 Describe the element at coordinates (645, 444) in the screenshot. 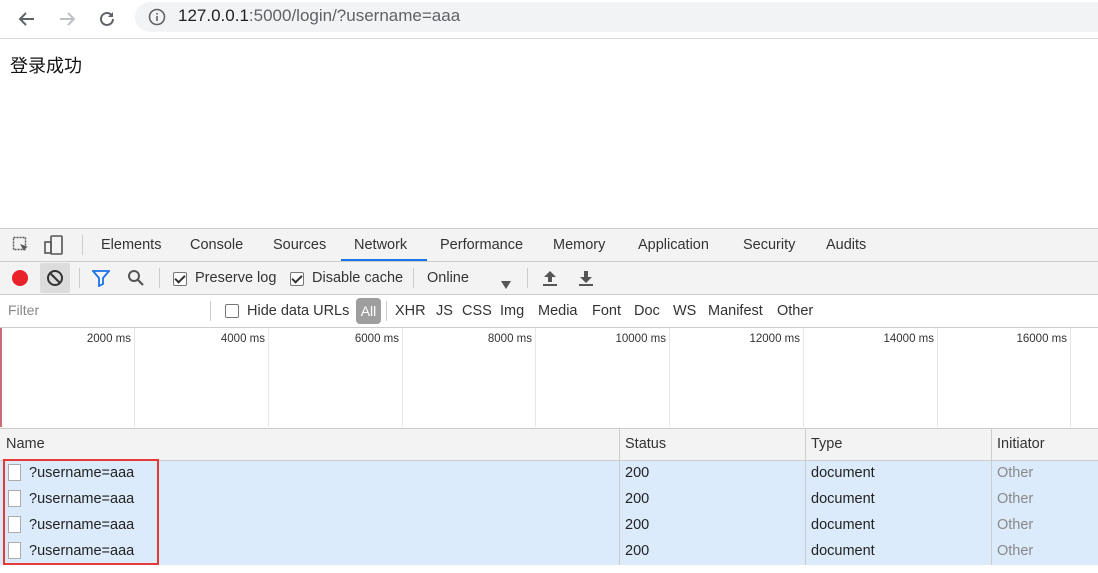

I see `column-header-status: Status` at that location.